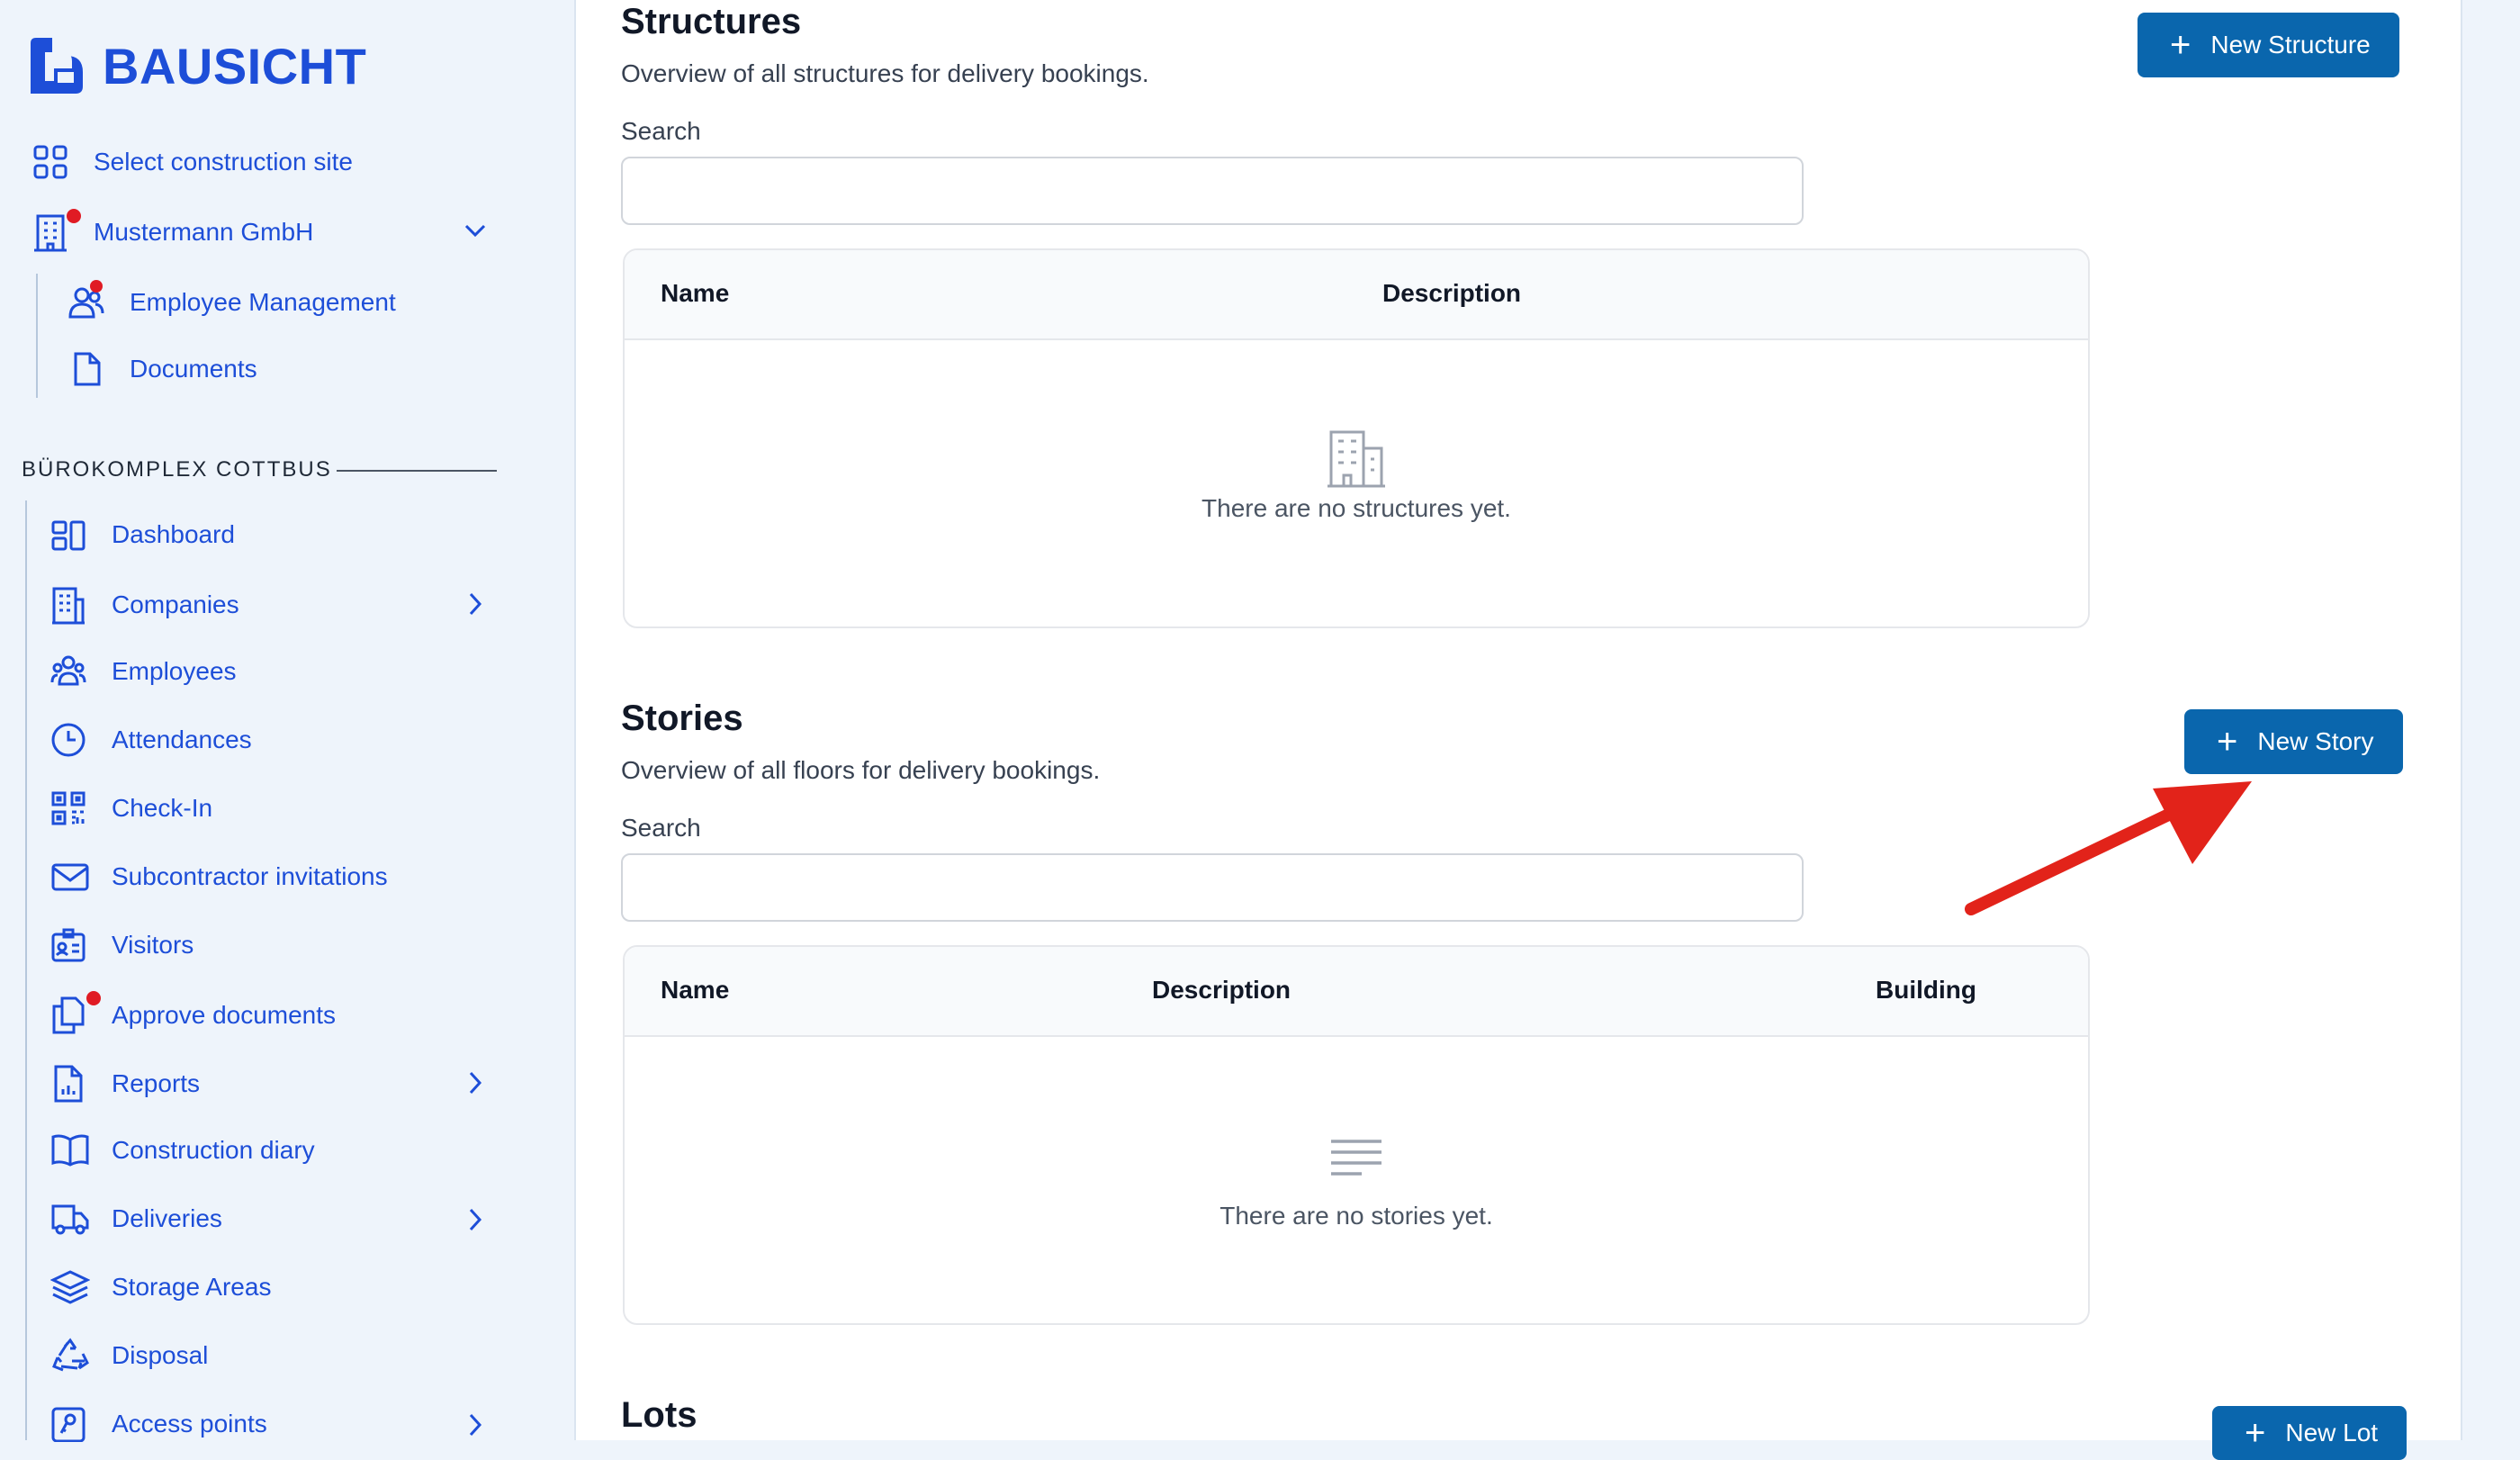 This screenshot has width=2520, height=1460. Describe the element at coordinates (68, 1084) in the screenshot. I see `report-icon` at that location.